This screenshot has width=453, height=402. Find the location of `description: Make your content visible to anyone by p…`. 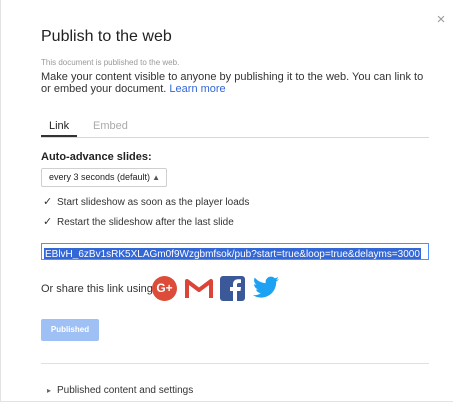

description: Make your content visible to anyone by p… is located at coordinates (236, 83).